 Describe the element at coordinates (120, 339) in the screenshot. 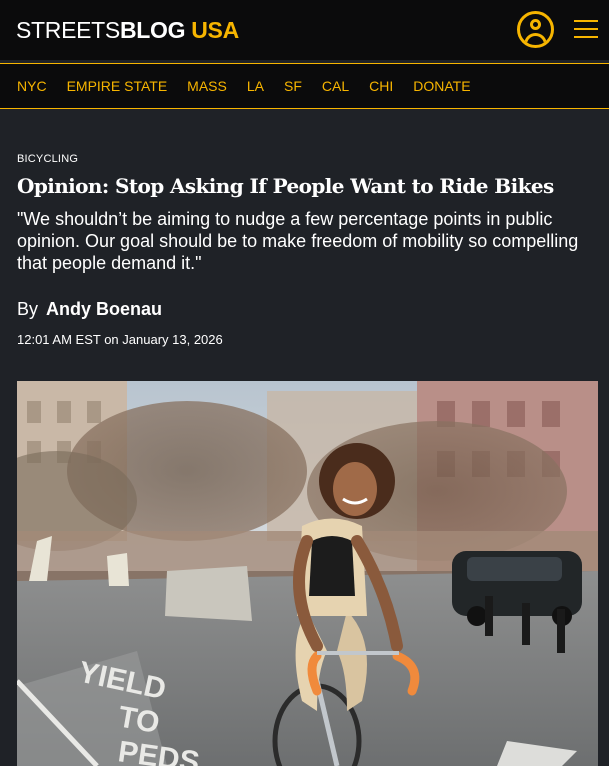

I see `publish-date: 12:01 AM EST on January 13, 2026` at that location.